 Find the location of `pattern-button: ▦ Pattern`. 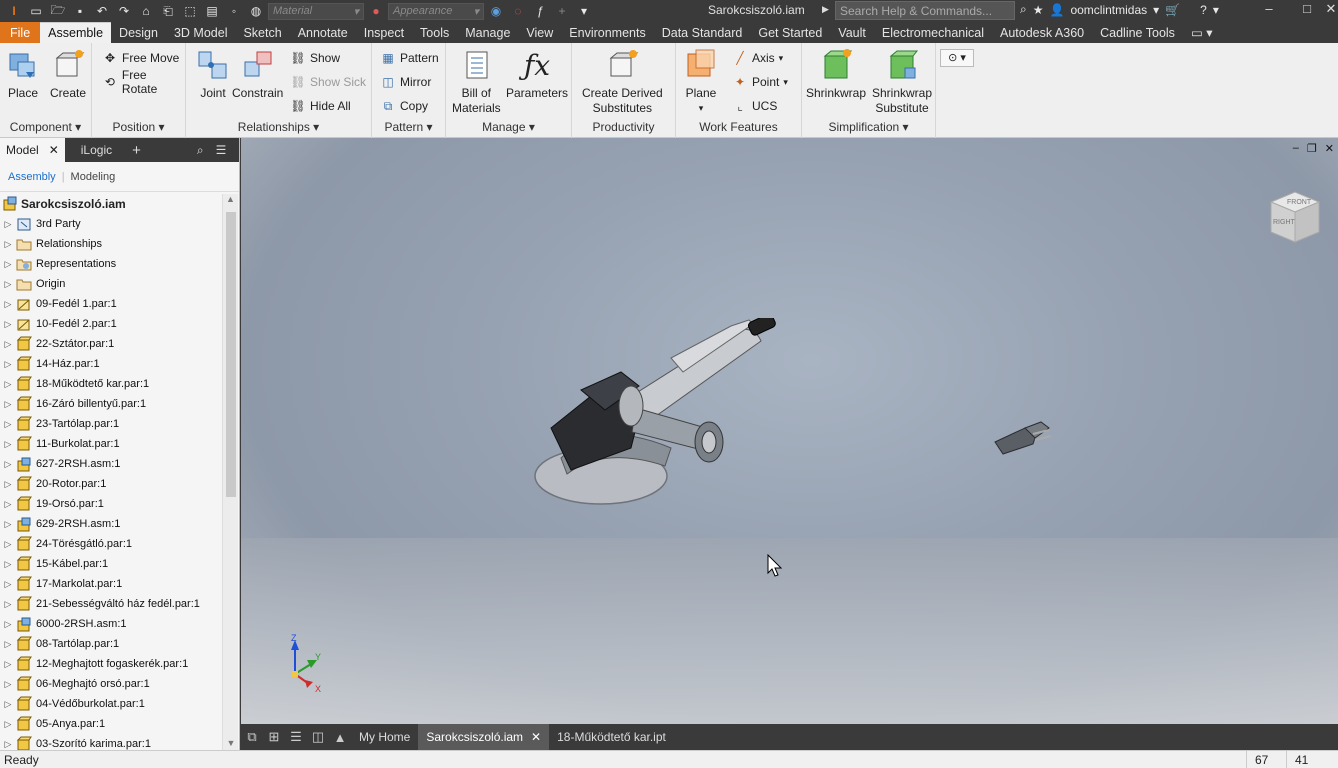

pattern-button: ▦ Pattern is located at coordinates (409, 58).